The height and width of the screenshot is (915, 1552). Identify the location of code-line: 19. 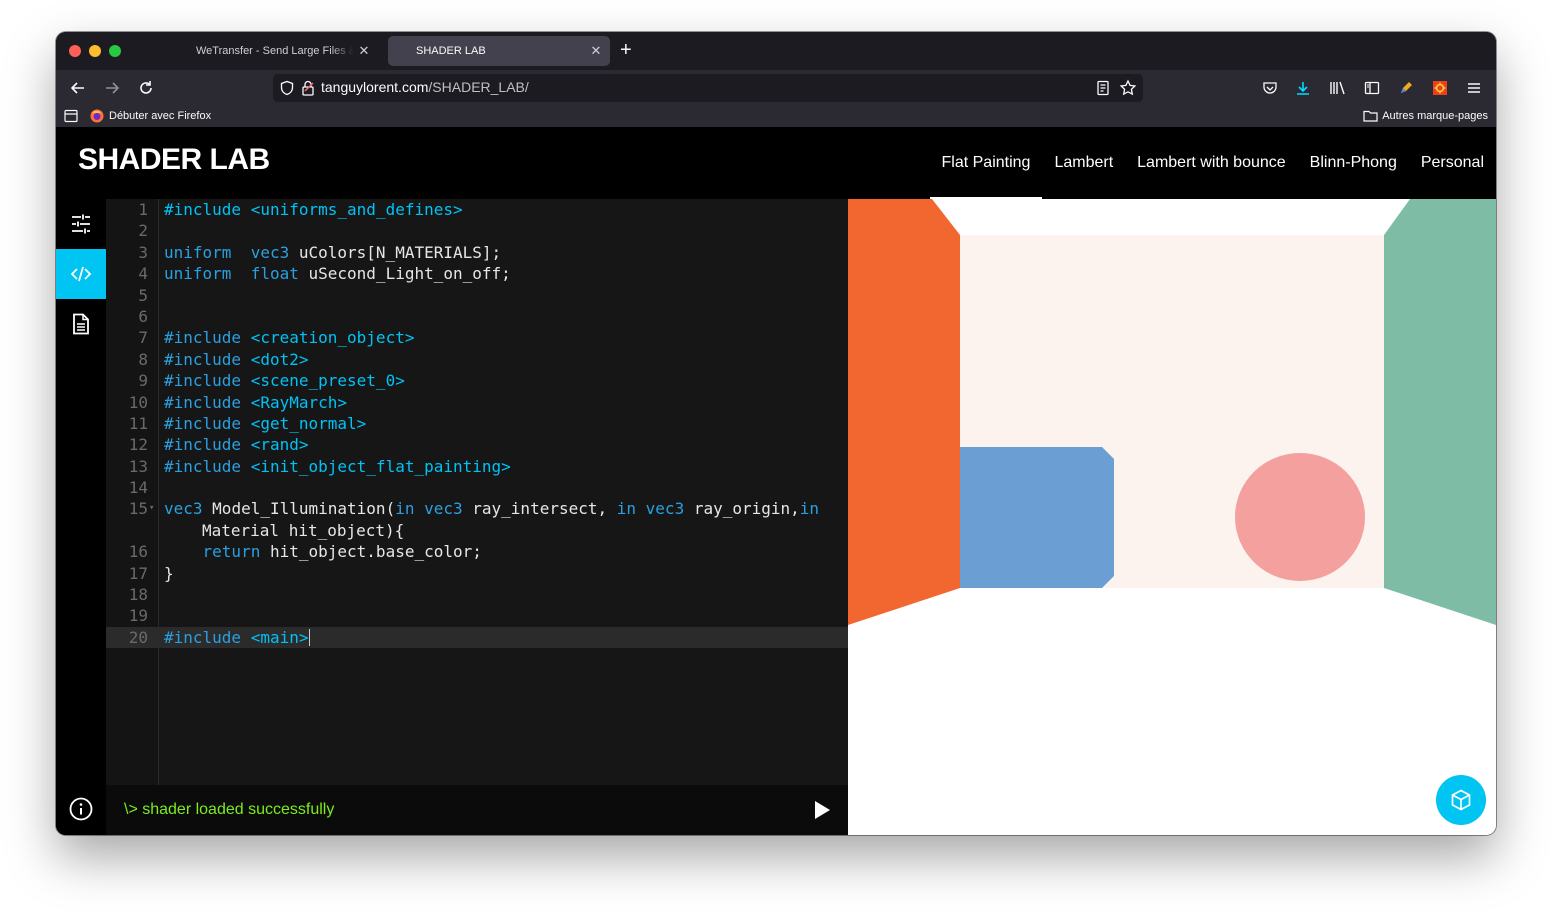
(477, 615).